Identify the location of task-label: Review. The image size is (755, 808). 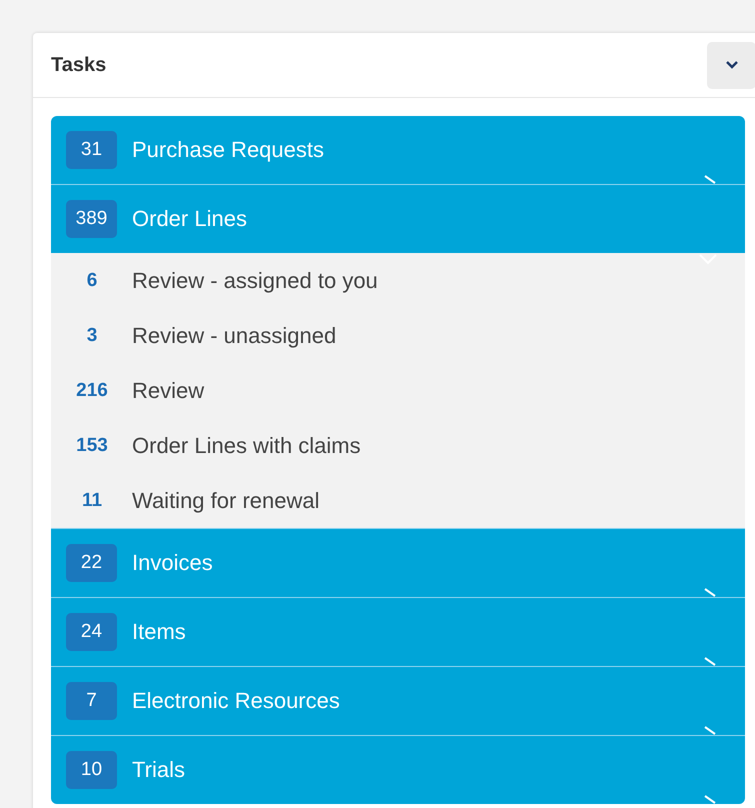
(168, 391).